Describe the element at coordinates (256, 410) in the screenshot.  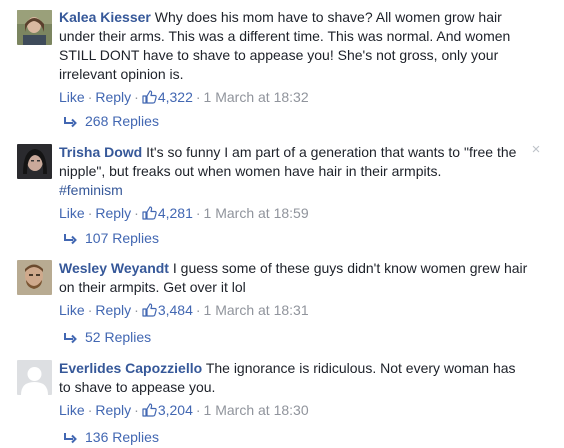
I see `timestamp: 1 March at 18:30` at that location.